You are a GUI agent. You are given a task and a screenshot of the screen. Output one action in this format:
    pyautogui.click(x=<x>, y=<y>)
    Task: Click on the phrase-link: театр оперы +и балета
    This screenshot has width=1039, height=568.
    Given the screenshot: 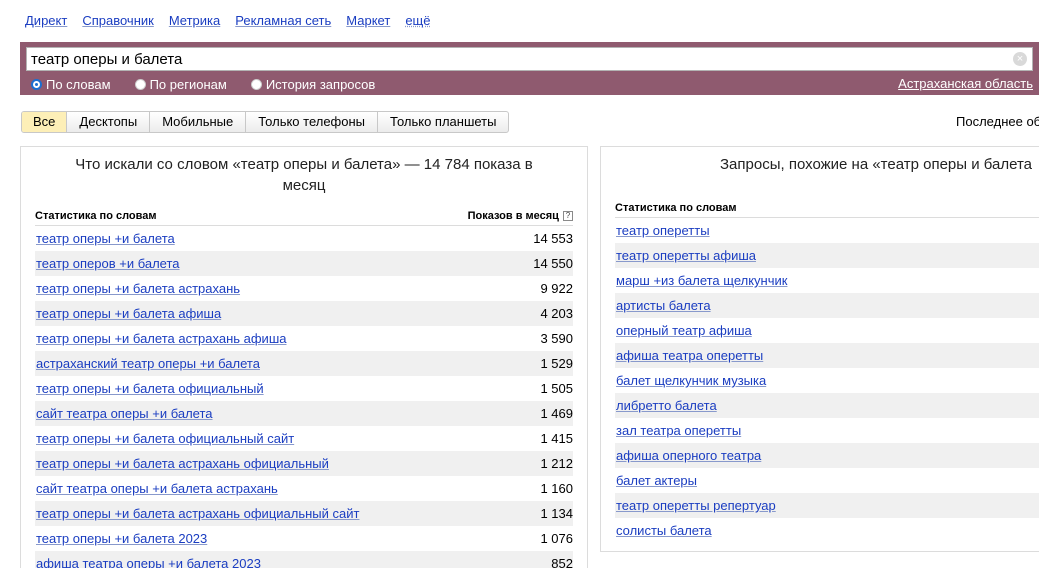 What is the action you would take?
    pyautogui.click(x=105, y=238)
    